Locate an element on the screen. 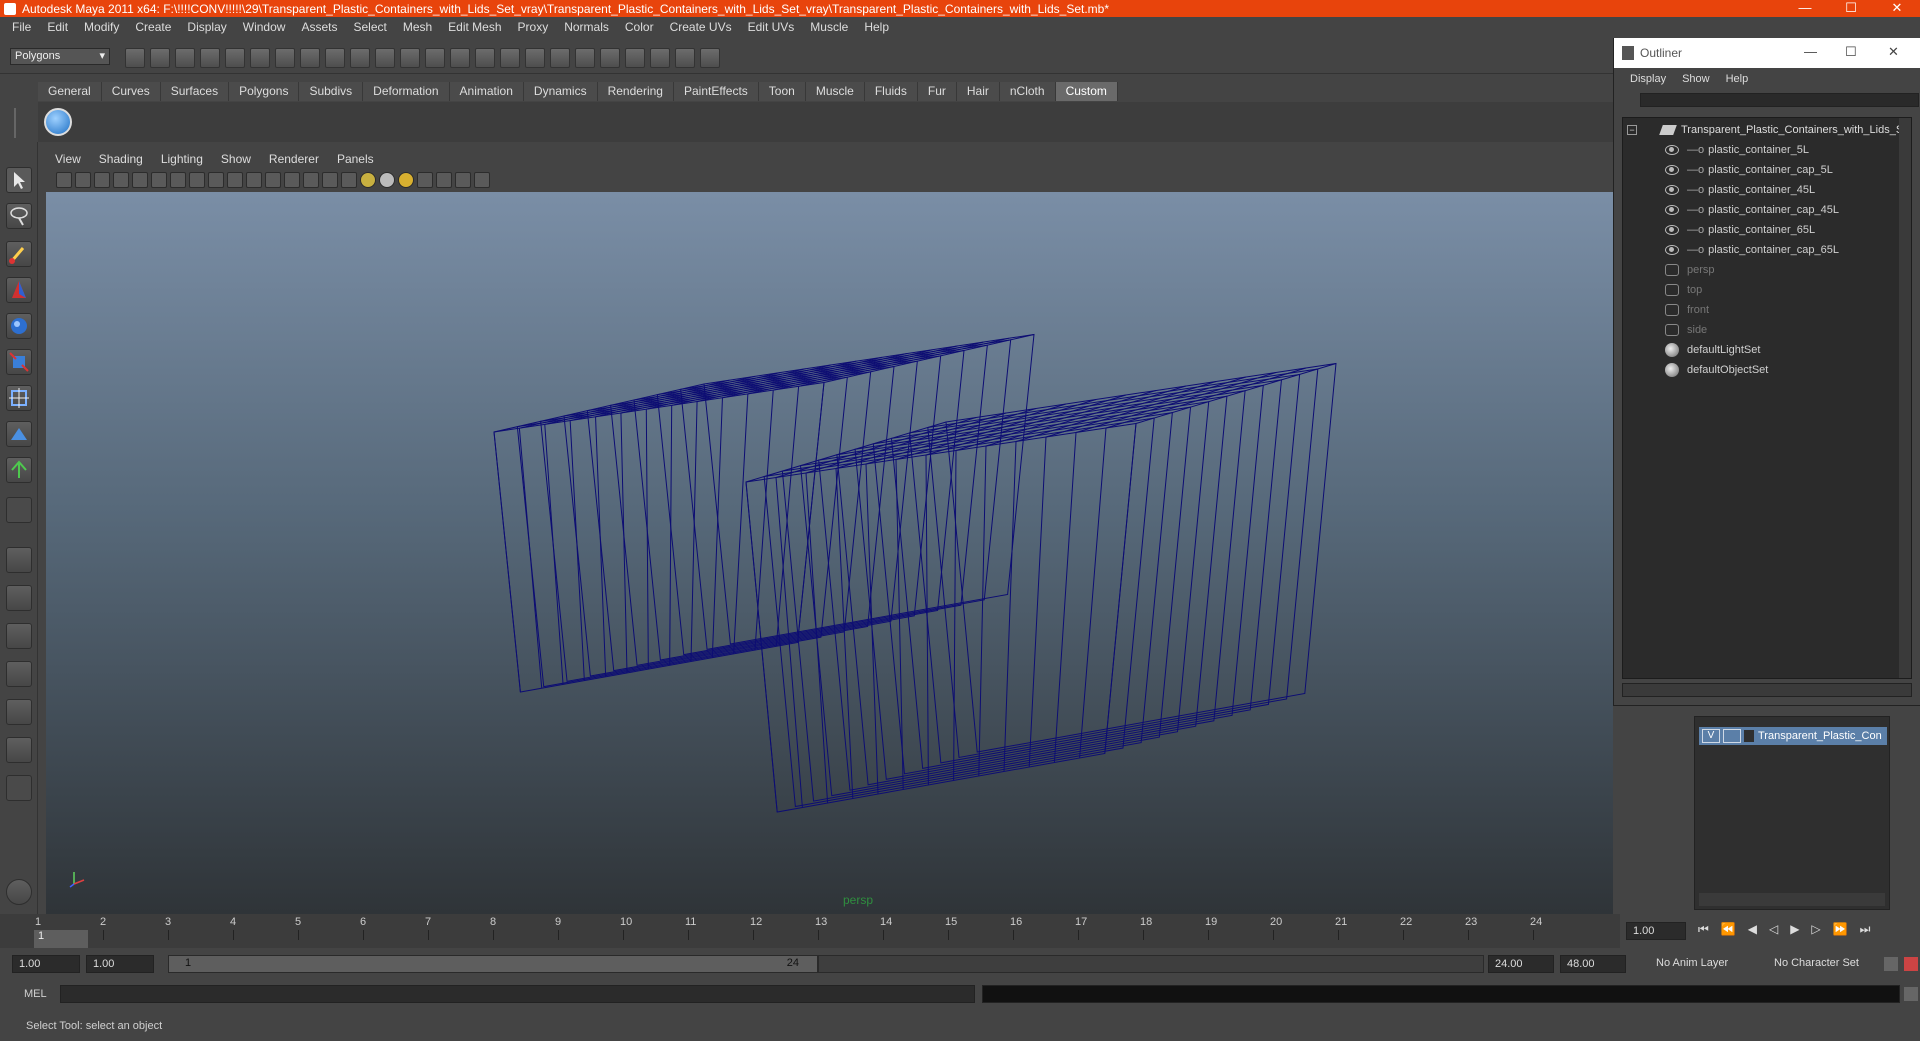 The height and width of the screenshot is (1041, 1920). grid-toggle-icon is located at coordinates (159, 180).